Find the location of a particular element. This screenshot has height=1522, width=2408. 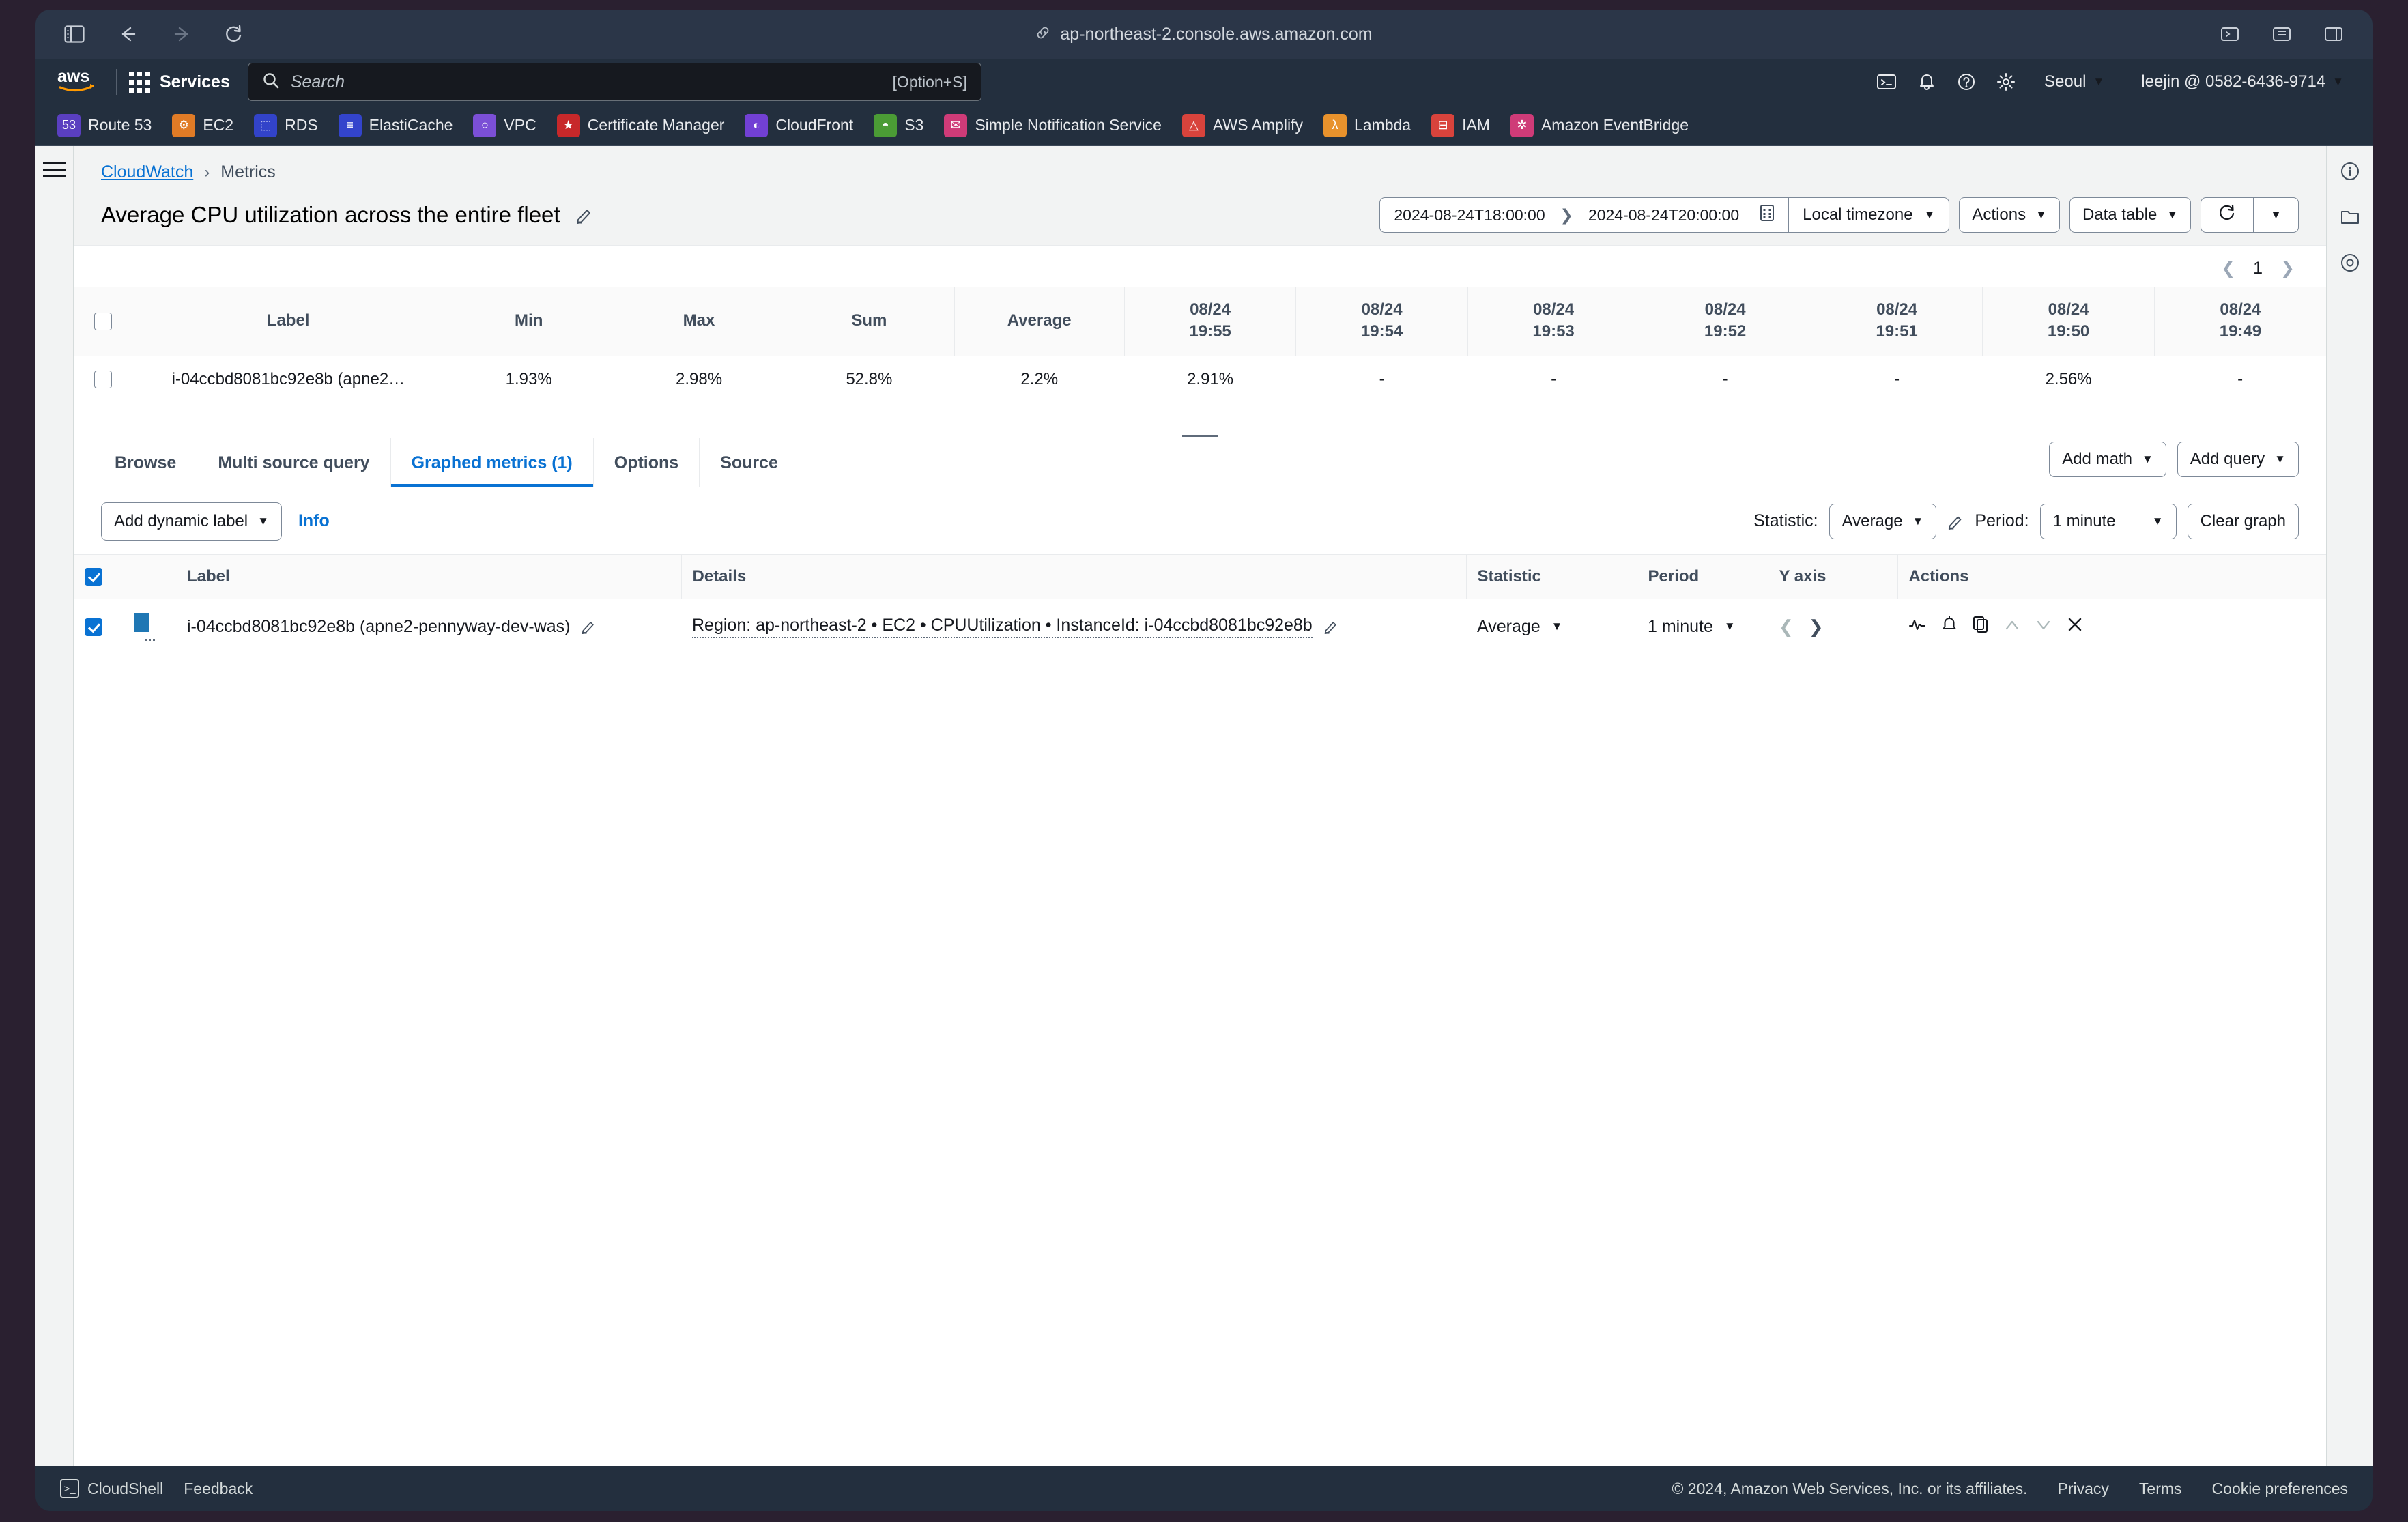

gm-select-all-checkbox is located at coordinates (93, 577).